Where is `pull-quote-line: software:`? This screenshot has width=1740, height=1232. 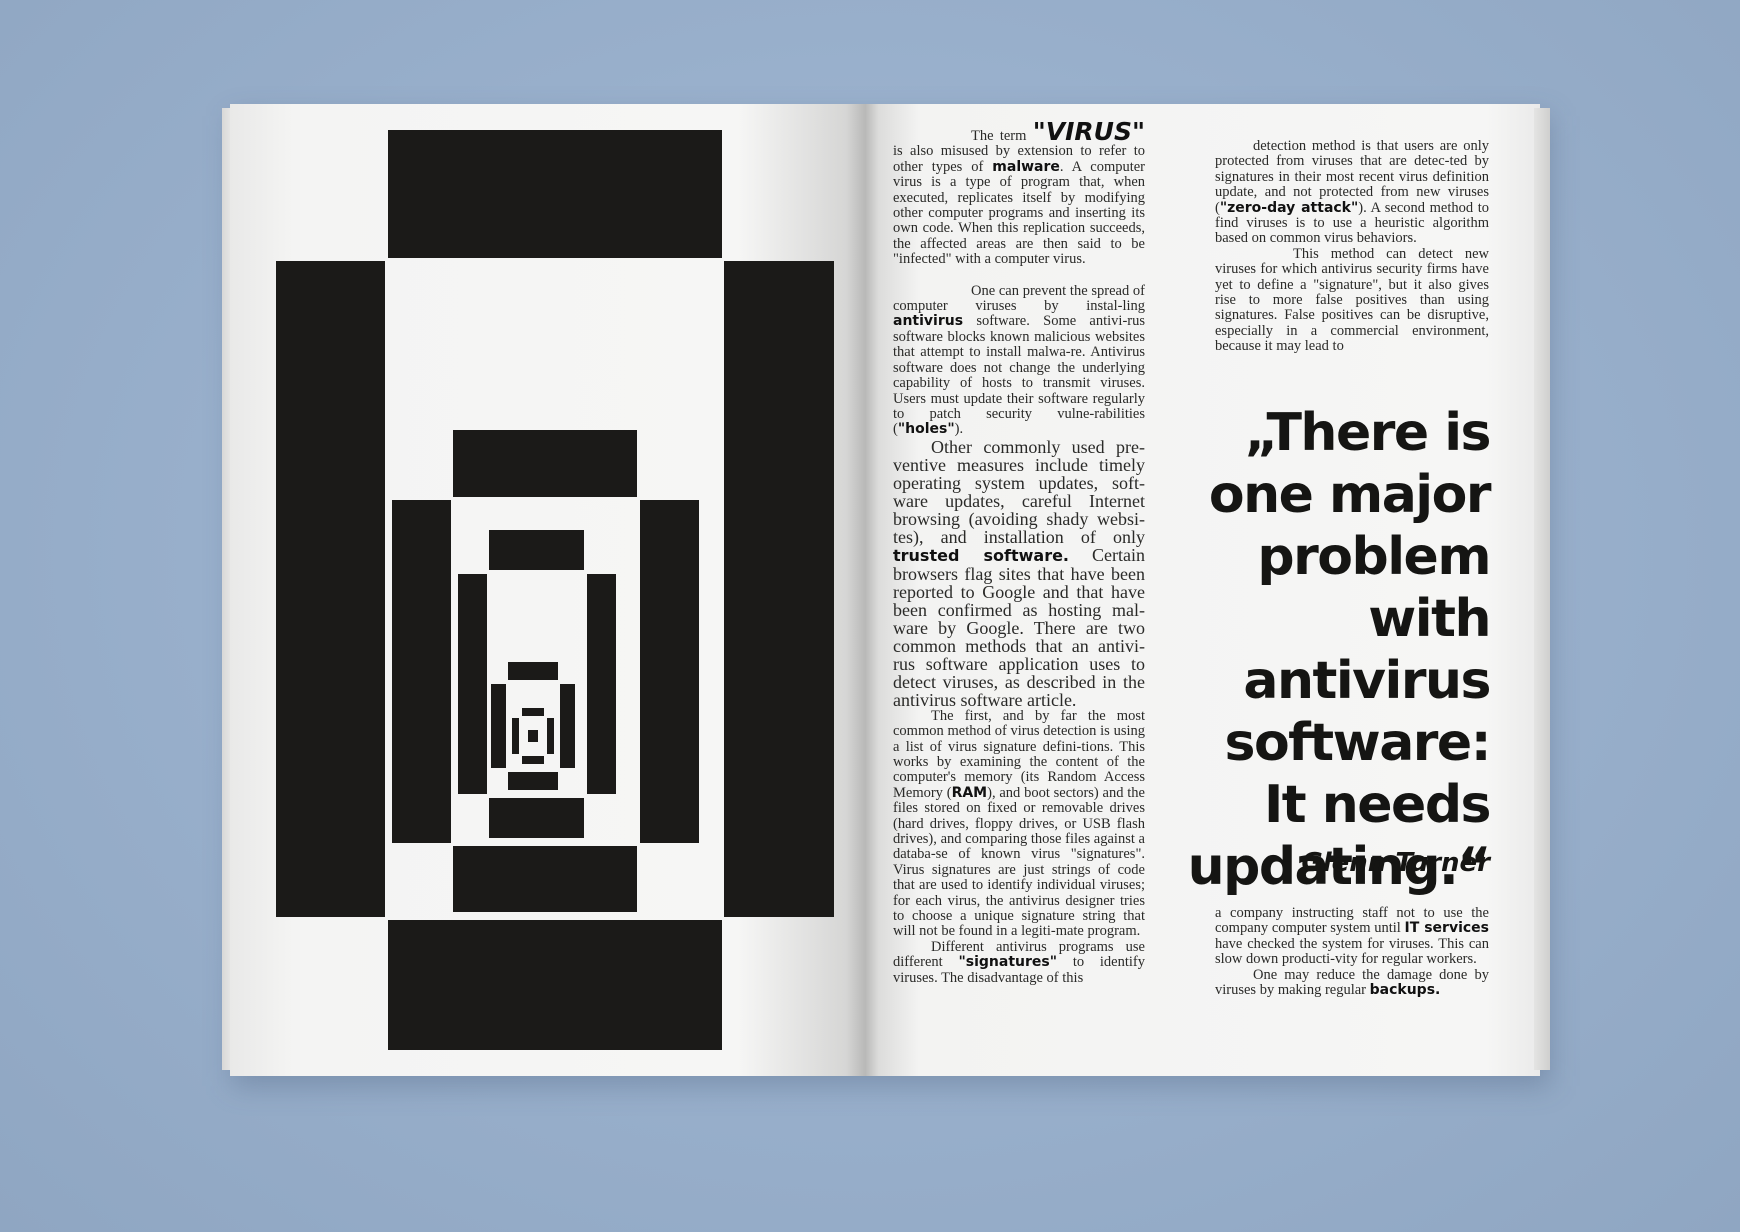 pull-quote-line: software: is located at coordinates (1358, 743).